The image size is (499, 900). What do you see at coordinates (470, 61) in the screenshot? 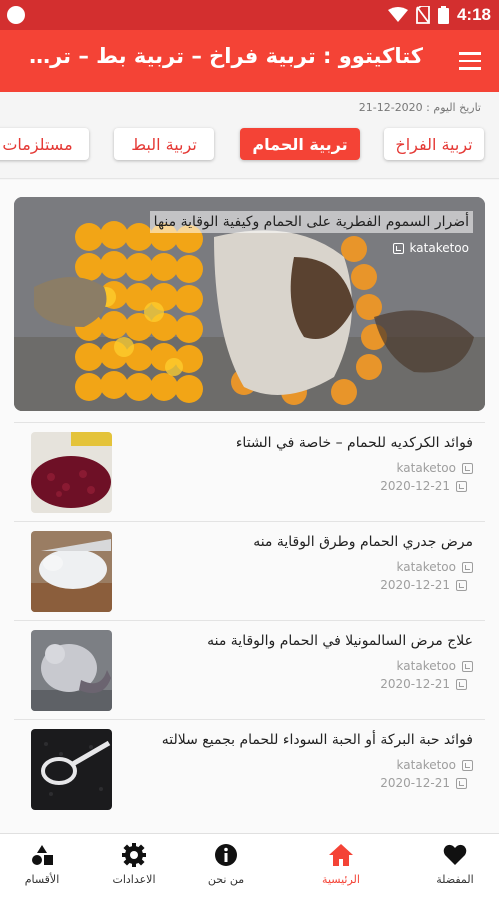
I see `hamburger-menu-icon` at bounding box center [470, 61].